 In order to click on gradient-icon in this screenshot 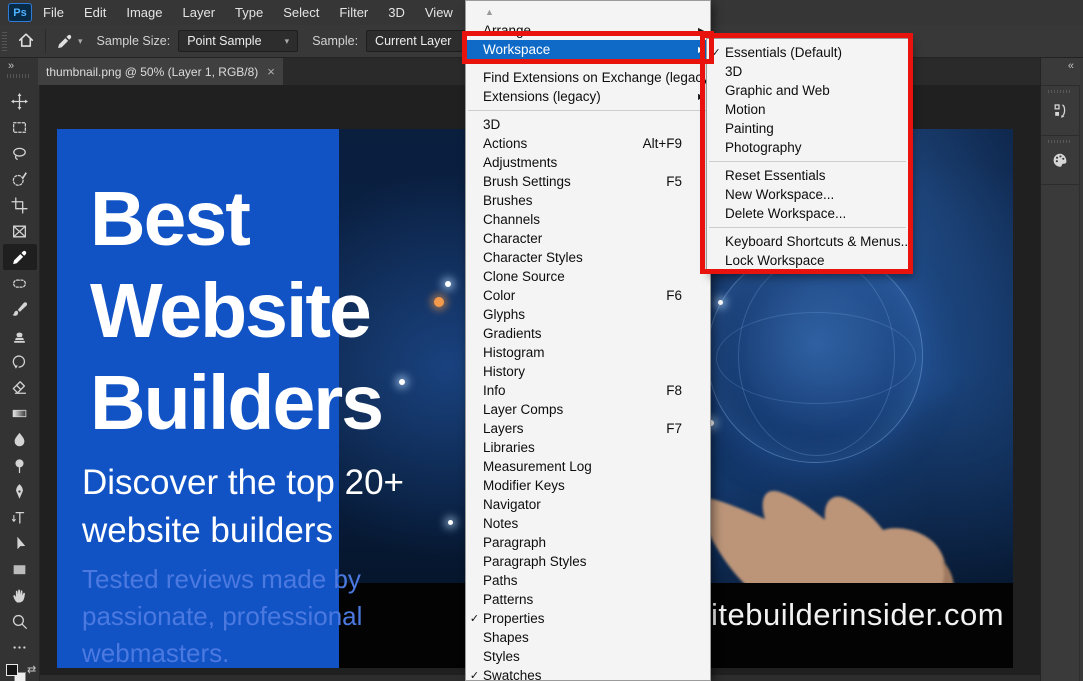, I will do `click(19, 413)`.